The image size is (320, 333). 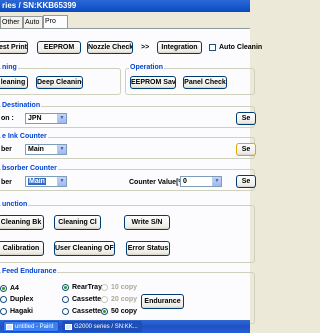 I want to click on destination-label: on :, so click(x=7, y=118).